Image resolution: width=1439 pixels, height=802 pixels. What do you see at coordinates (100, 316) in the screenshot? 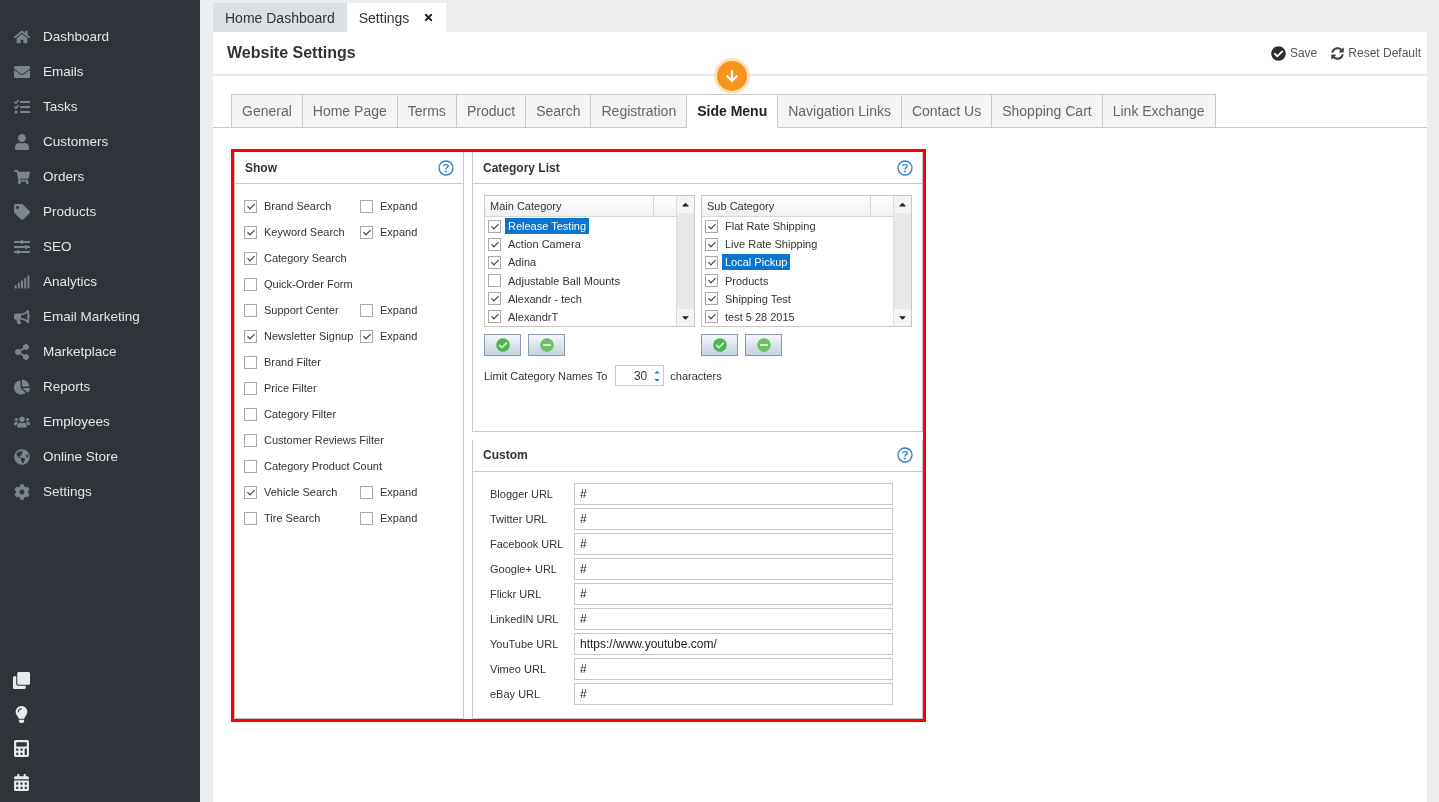
I see `sidebar-item: Email Marketing` at bounding box center [100, 316].